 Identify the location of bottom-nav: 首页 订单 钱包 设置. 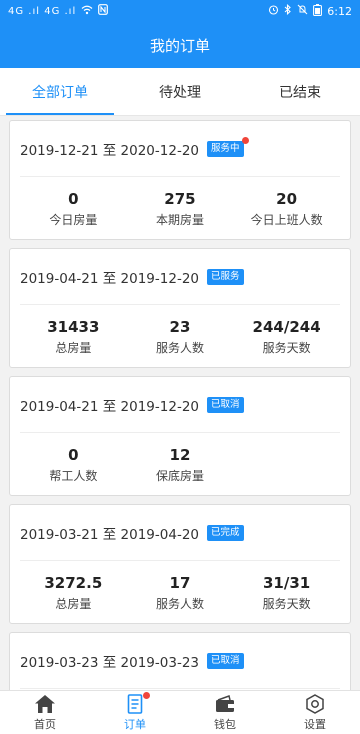
(180, 712).